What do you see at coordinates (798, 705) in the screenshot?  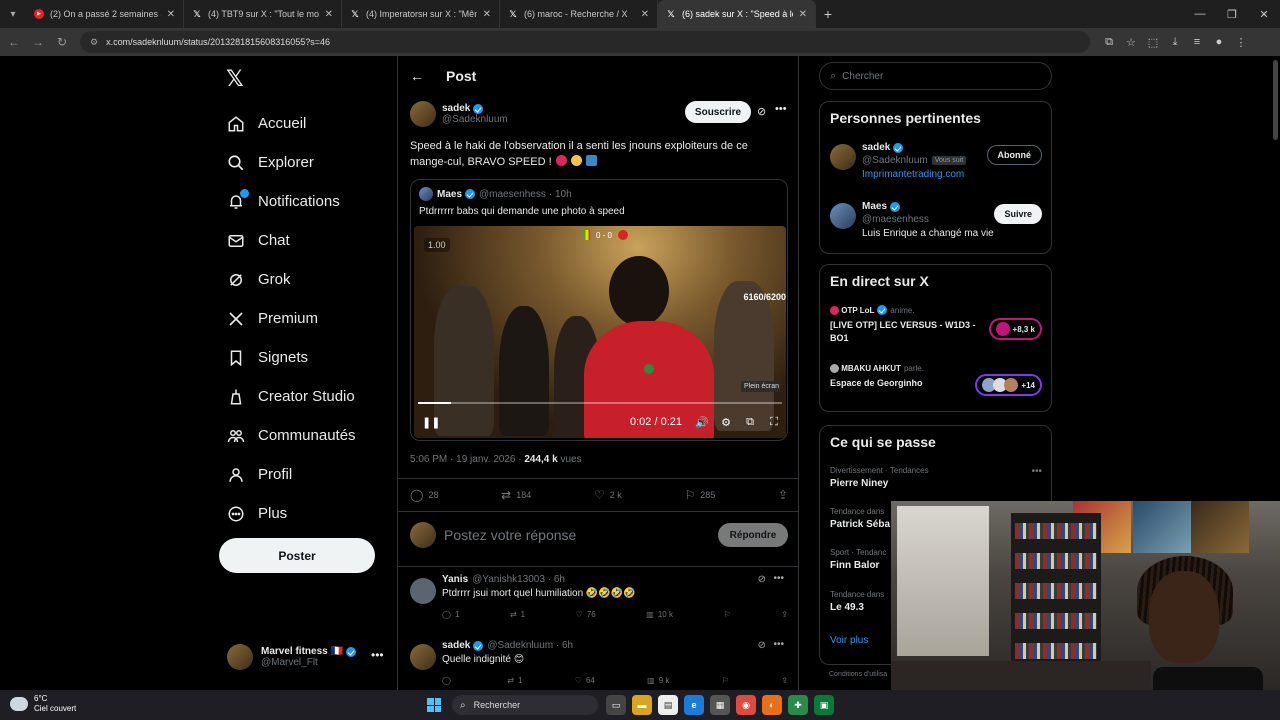 I see `app-icon: ✚` at bounding box center [798, 705].